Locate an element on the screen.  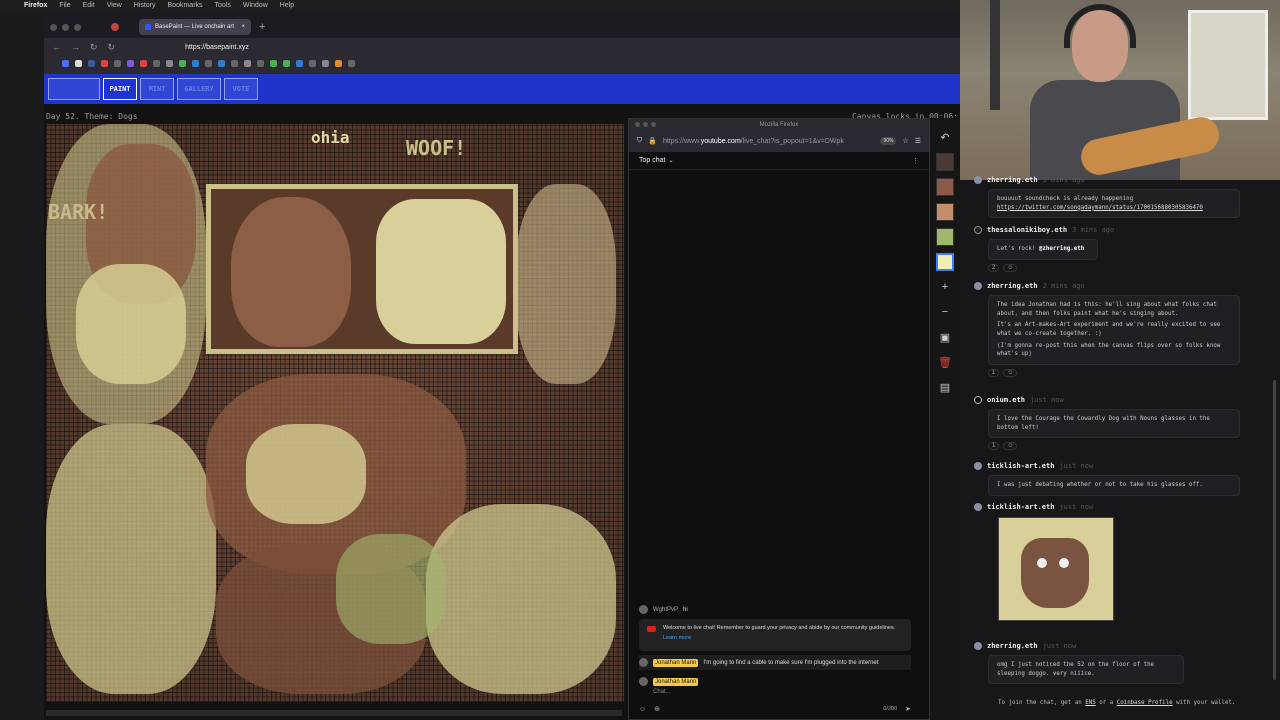
chat-mention: @zherring.eth is located at coordinates (1061, 249).